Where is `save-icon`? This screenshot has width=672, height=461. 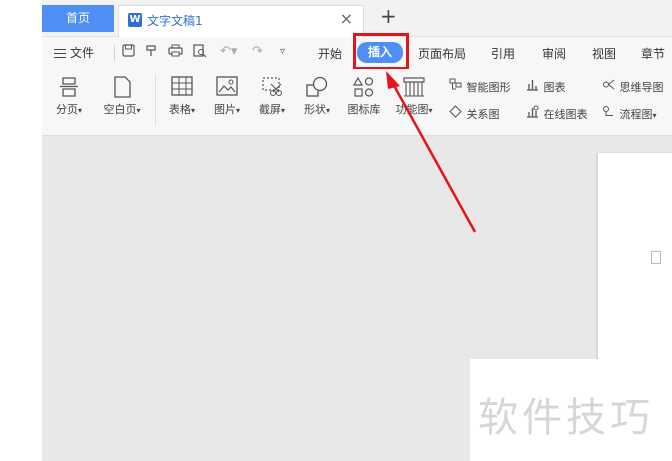
save-icon is located at coordinates (128, 52).